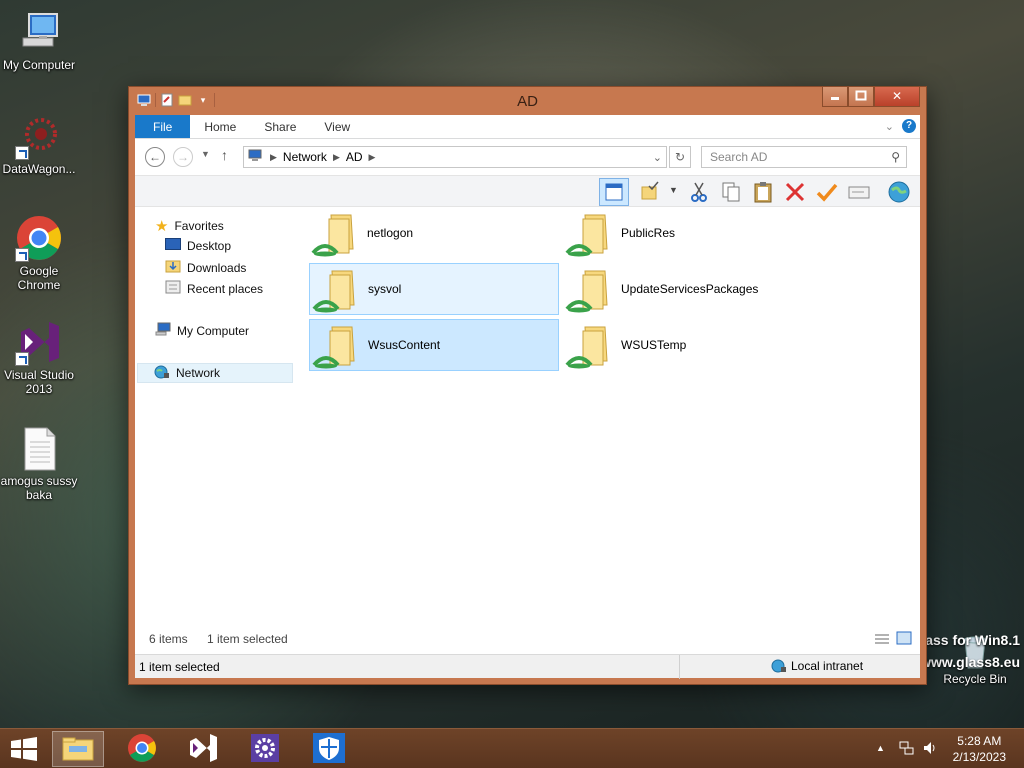 This screenshot has height=768, width=1024. What do you see at coordinates (214, 288) in the screenshot?
I see `nav-recent-places: Recent places` at bounding box center [214, 288].